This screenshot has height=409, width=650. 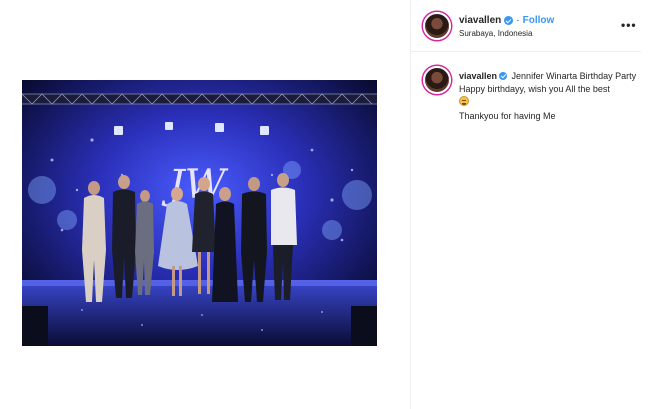 I want to click on follow-button: Follow, so click(x=539, y=20).